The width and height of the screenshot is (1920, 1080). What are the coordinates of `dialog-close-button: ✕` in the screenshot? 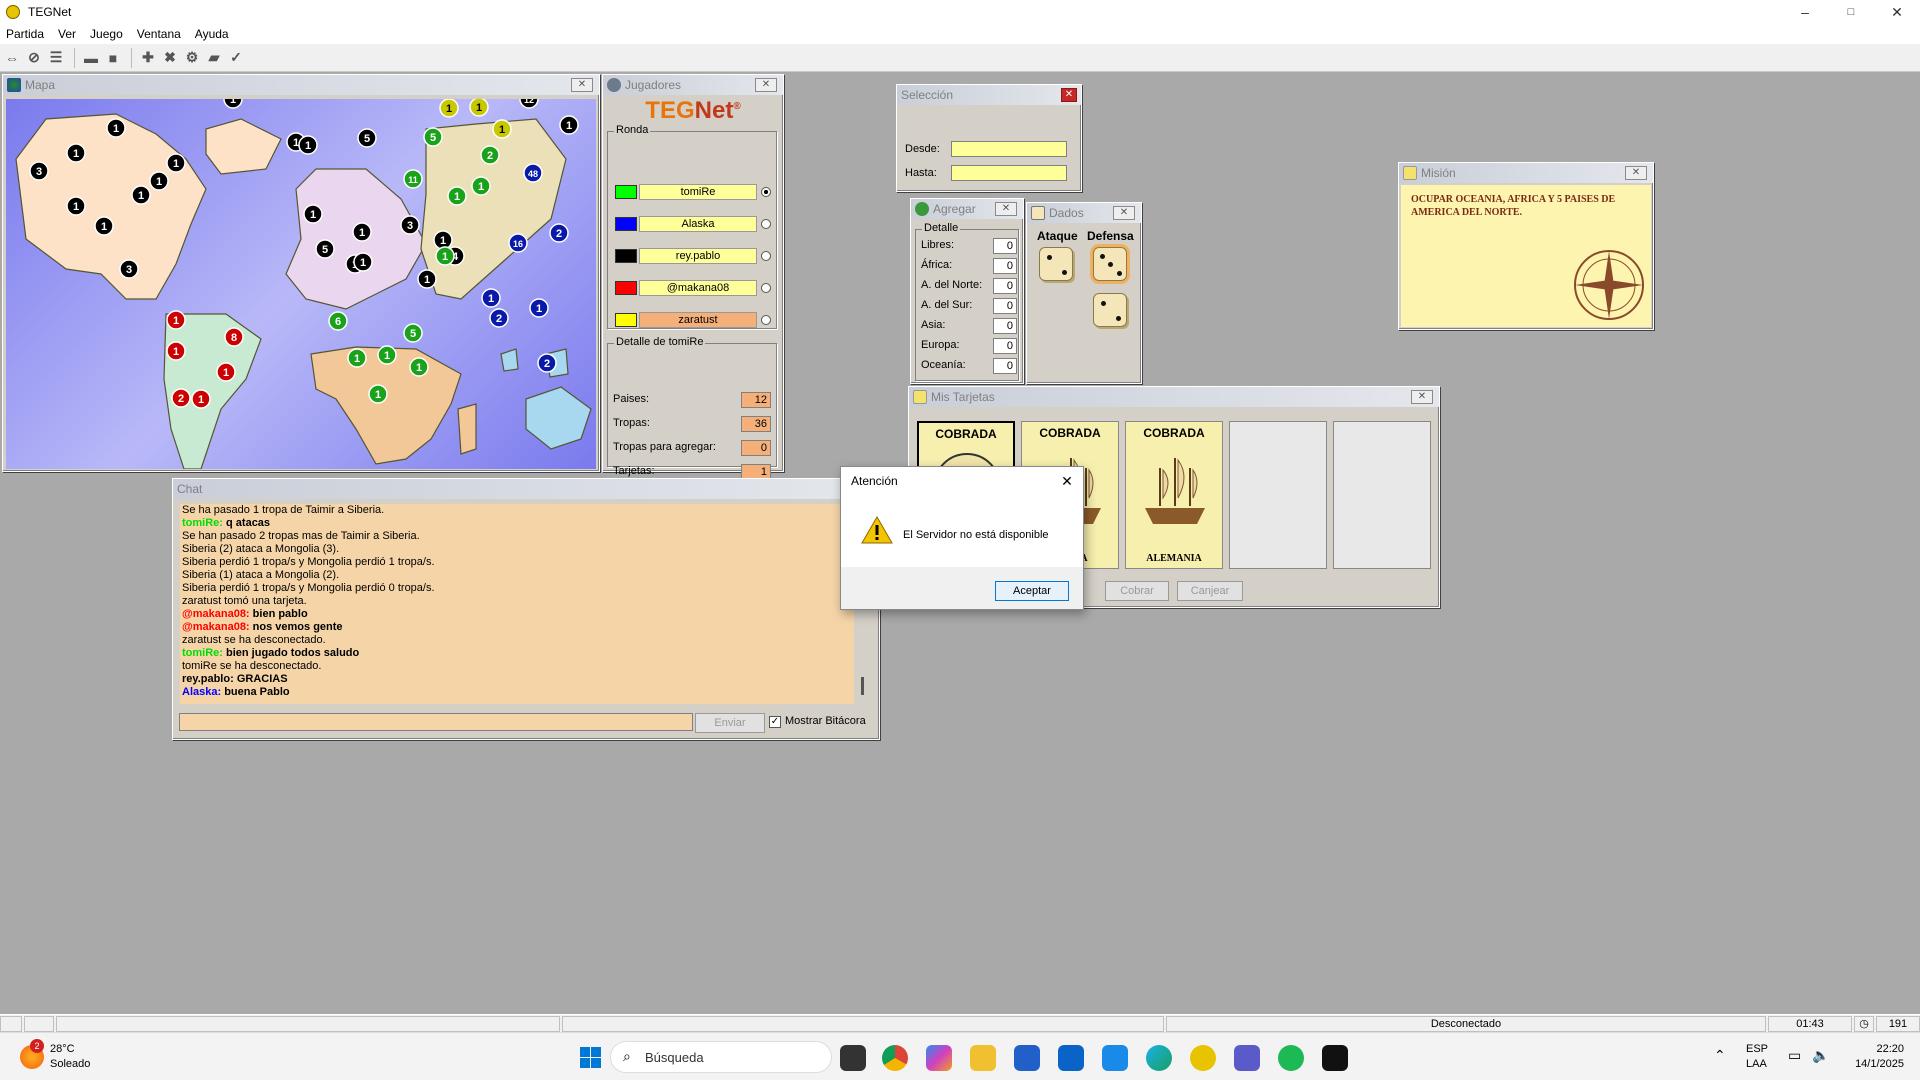 It's located at (1067, 481).